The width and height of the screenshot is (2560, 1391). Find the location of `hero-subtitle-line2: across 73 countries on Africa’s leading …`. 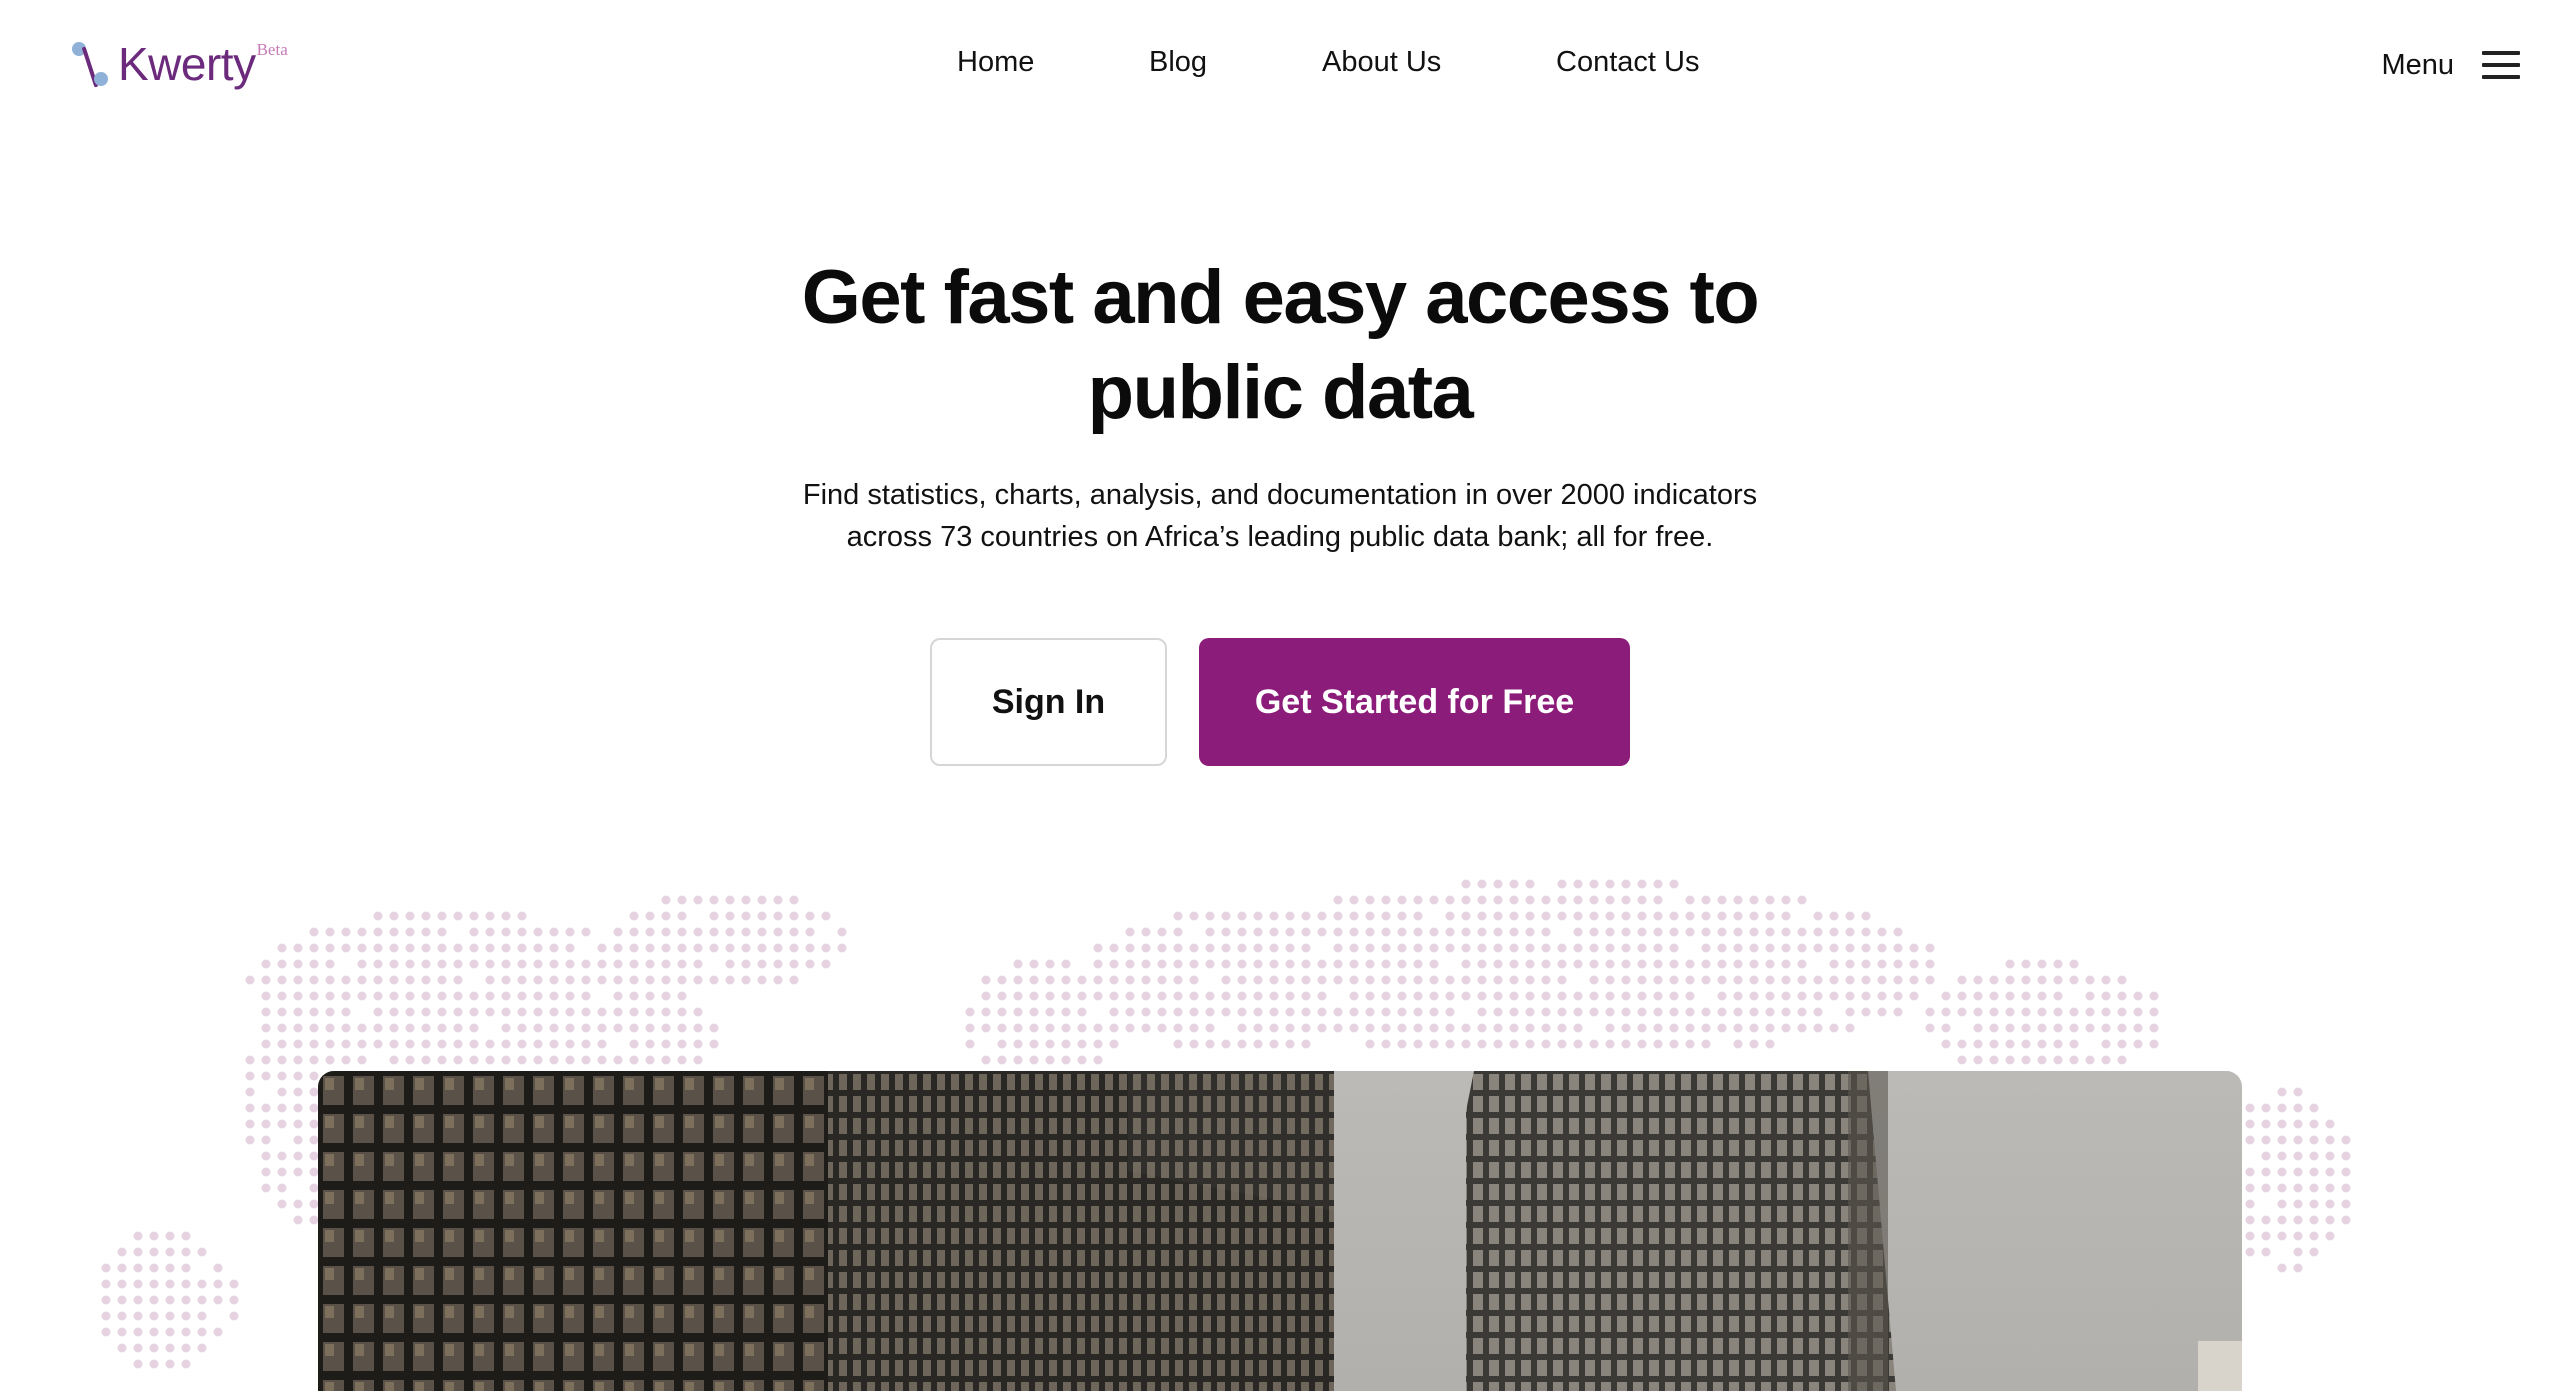

hero-subtitle-line2: across 73 countries on Africa’s leading … is located at coordinates (1280, 537).